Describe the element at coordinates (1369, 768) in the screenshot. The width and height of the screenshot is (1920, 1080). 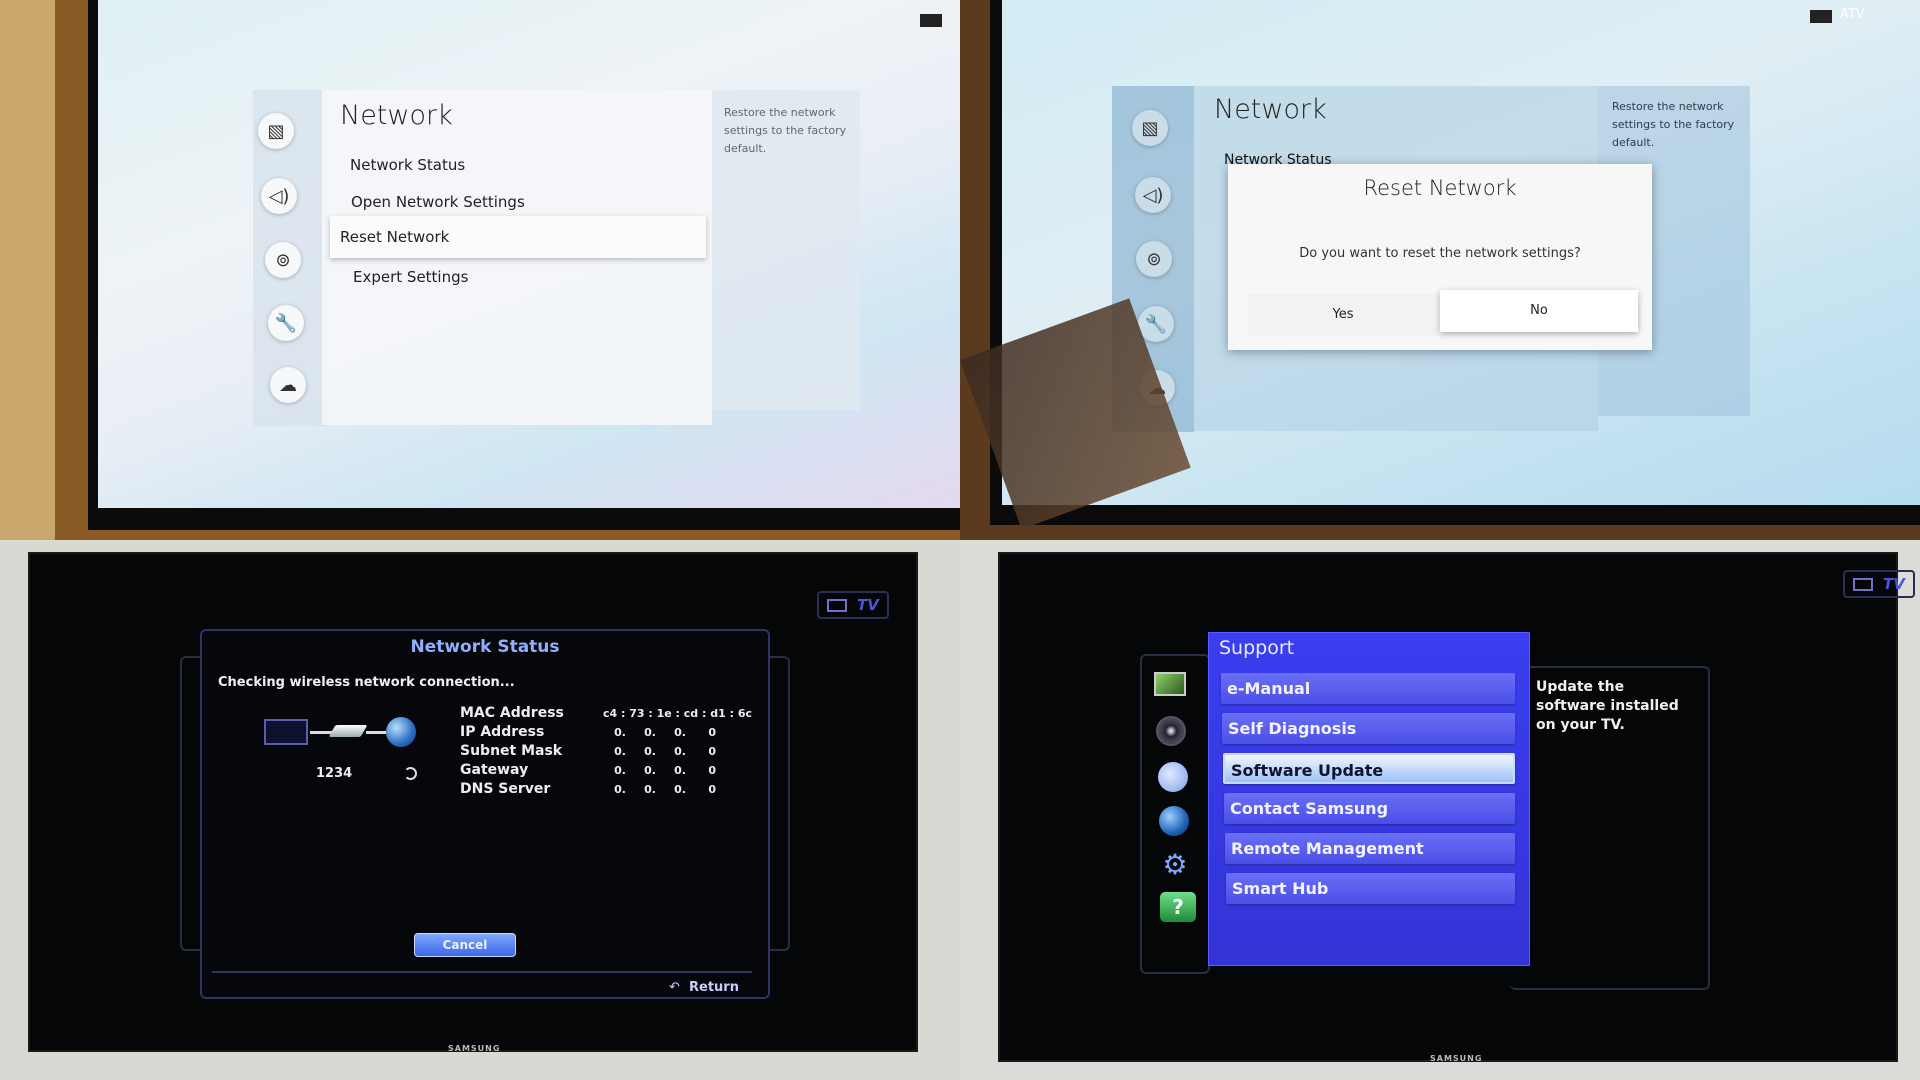
I see `menu-item-software-update: Software Update` at that location.